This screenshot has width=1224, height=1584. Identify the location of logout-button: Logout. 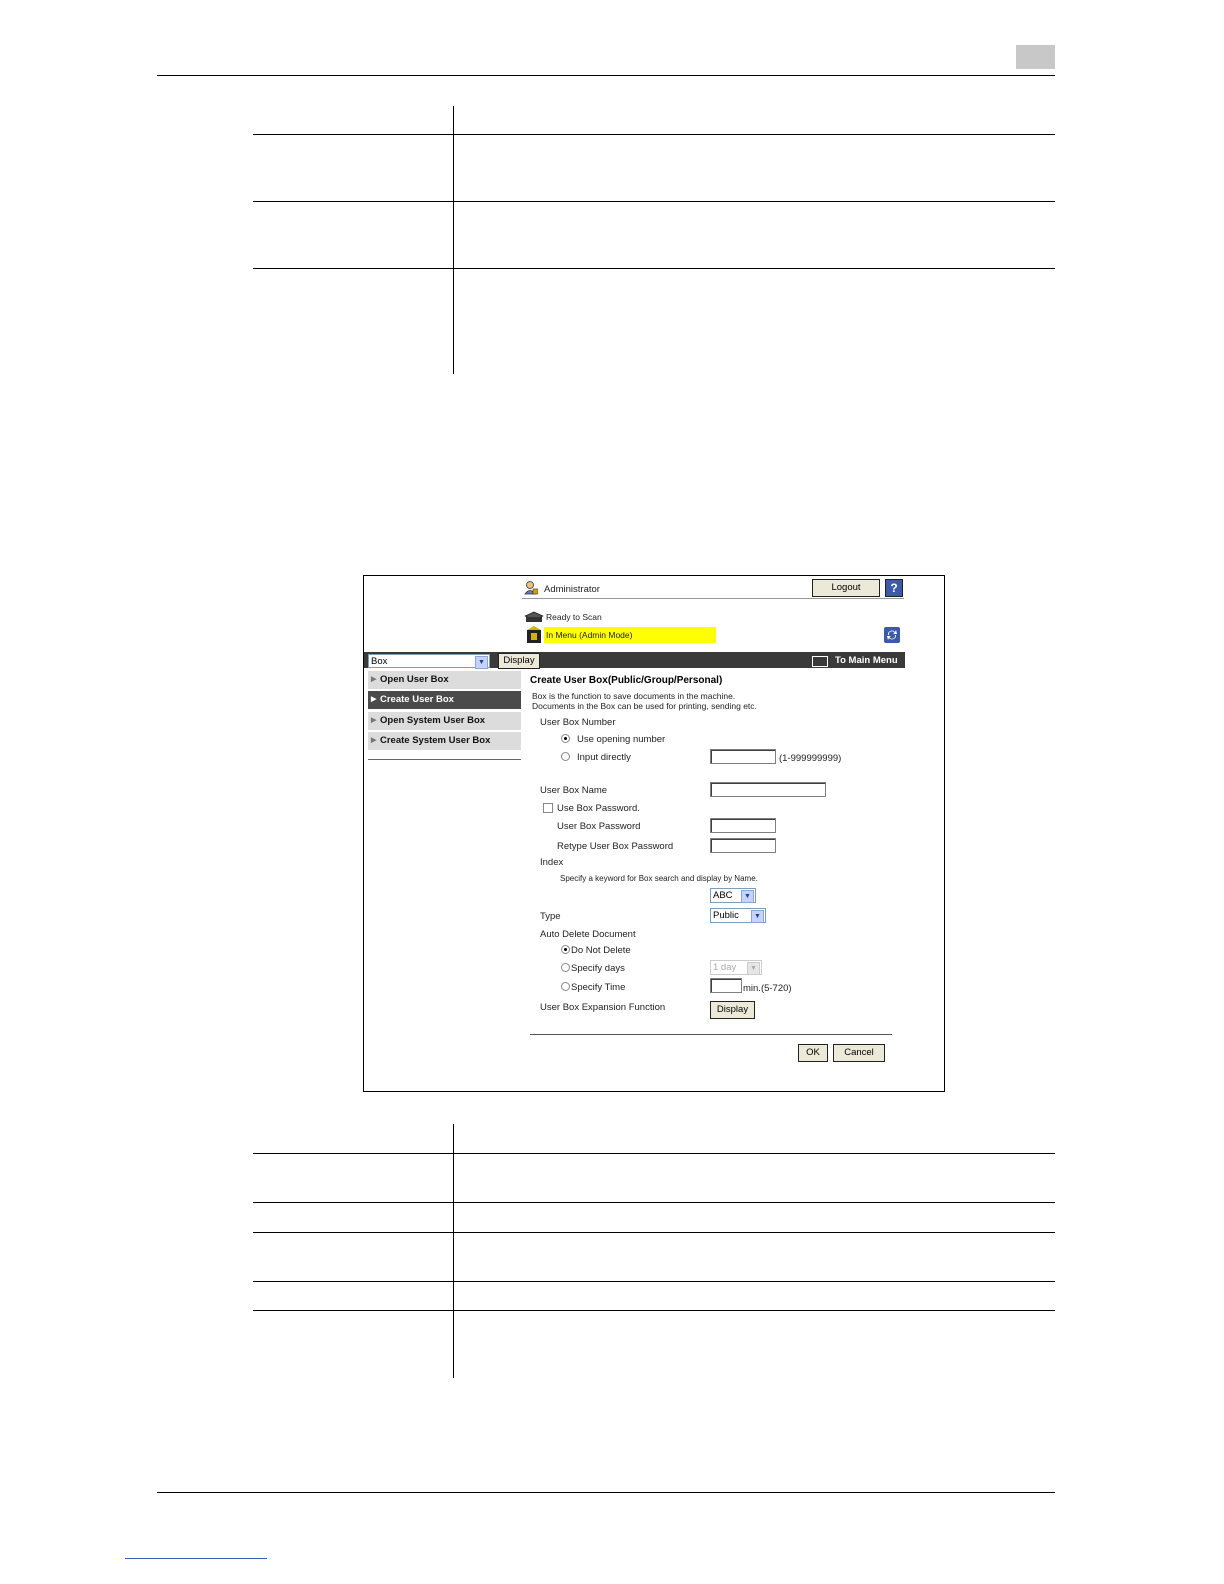
(846, 588).